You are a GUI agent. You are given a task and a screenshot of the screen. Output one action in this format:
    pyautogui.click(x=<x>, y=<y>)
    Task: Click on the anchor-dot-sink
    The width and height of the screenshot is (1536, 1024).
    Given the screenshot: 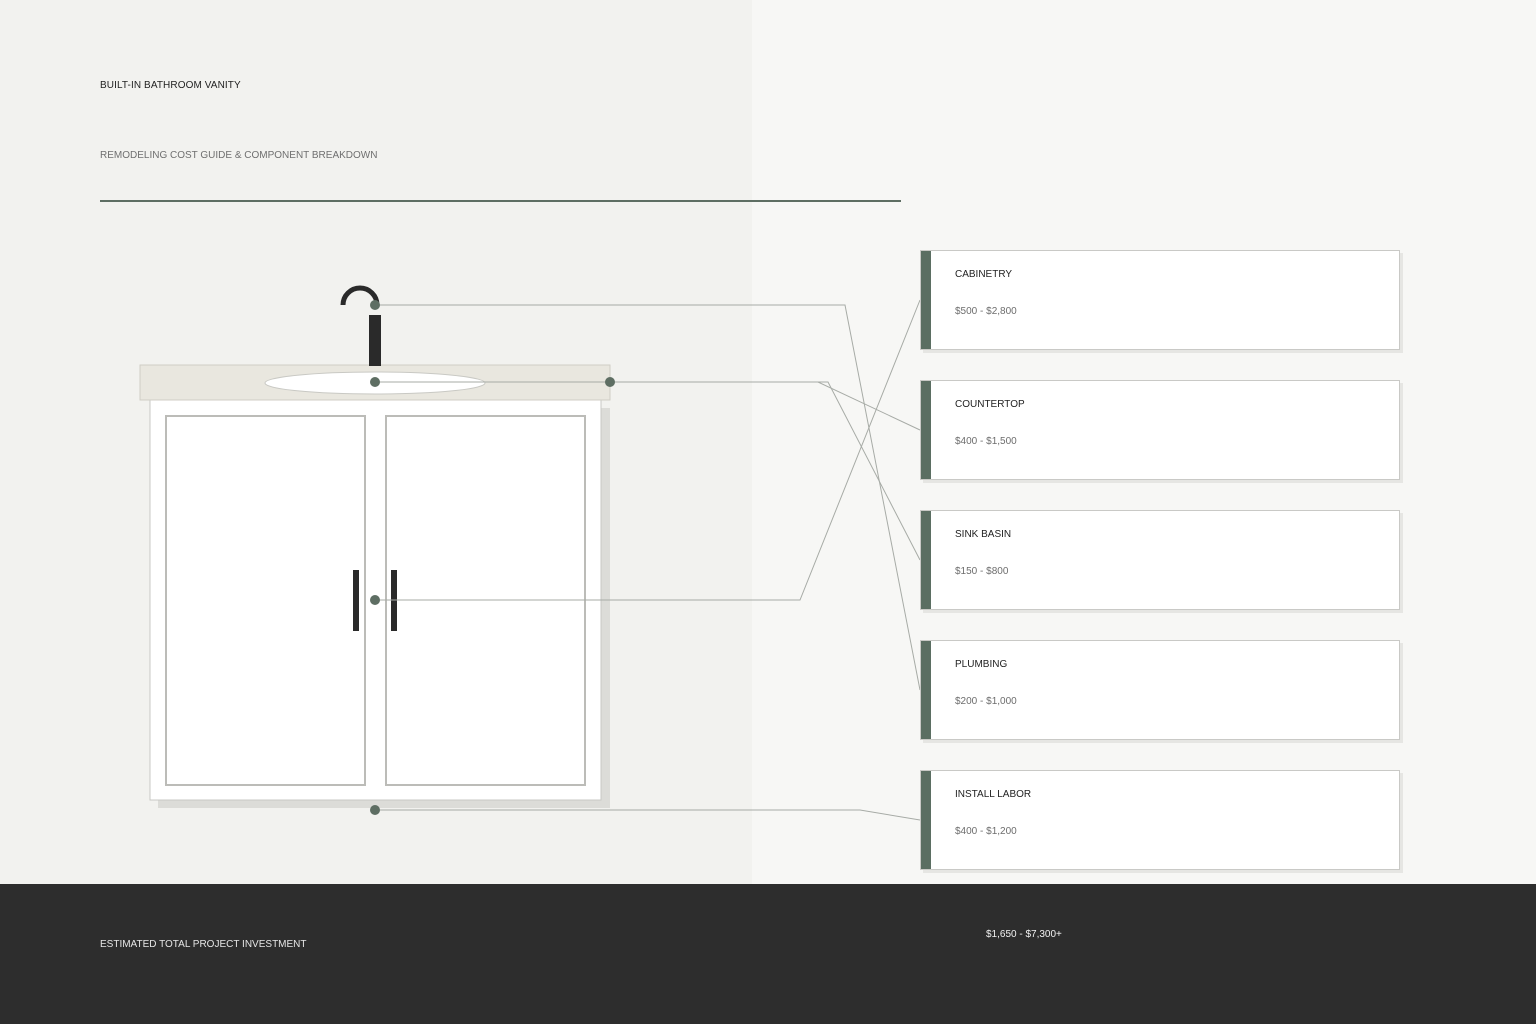 What is the action you would take?
    pyautogui.click(x=375, y=382)
    